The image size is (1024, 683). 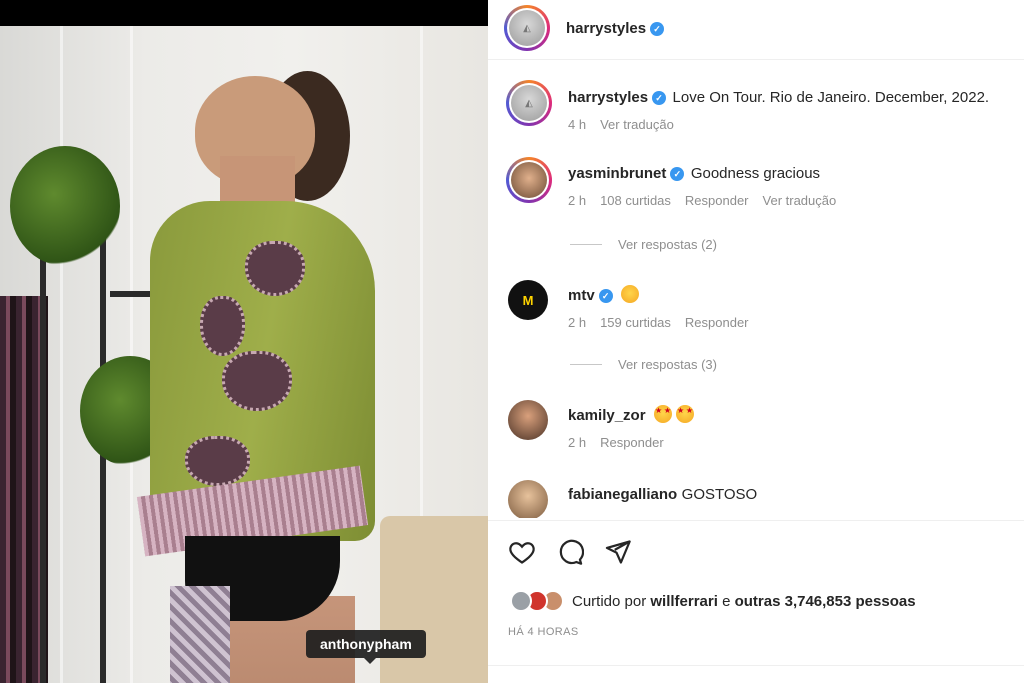 What do you see at coordinates (521, 601) in the screenshot?
I see `liker-avatar` at bounding box center [521, 601].